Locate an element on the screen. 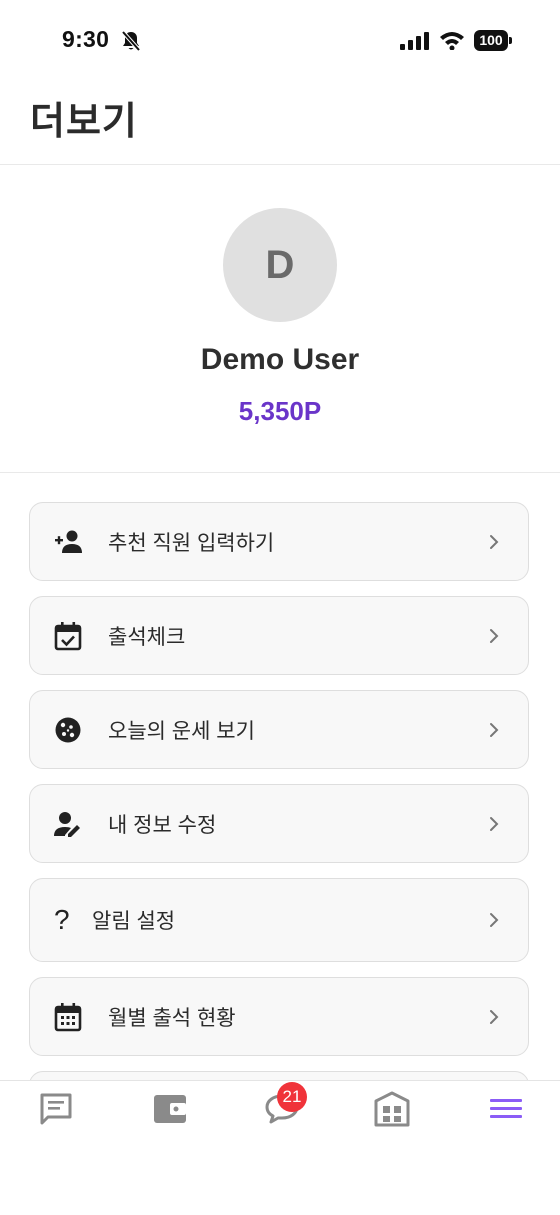  cookie-icon is located at coordinates (68, 729).